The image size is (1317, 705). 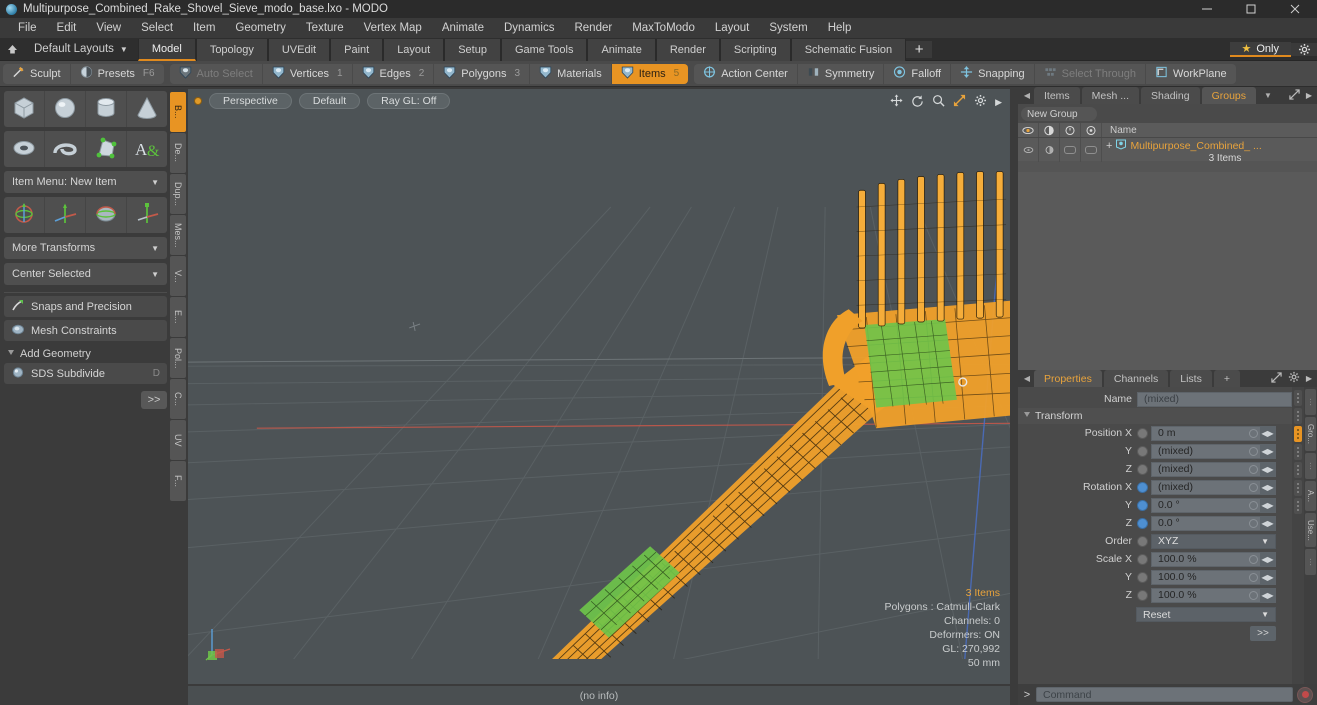 I want to click on properties-tab-properties: Properties, so click(x=1068, y=378).